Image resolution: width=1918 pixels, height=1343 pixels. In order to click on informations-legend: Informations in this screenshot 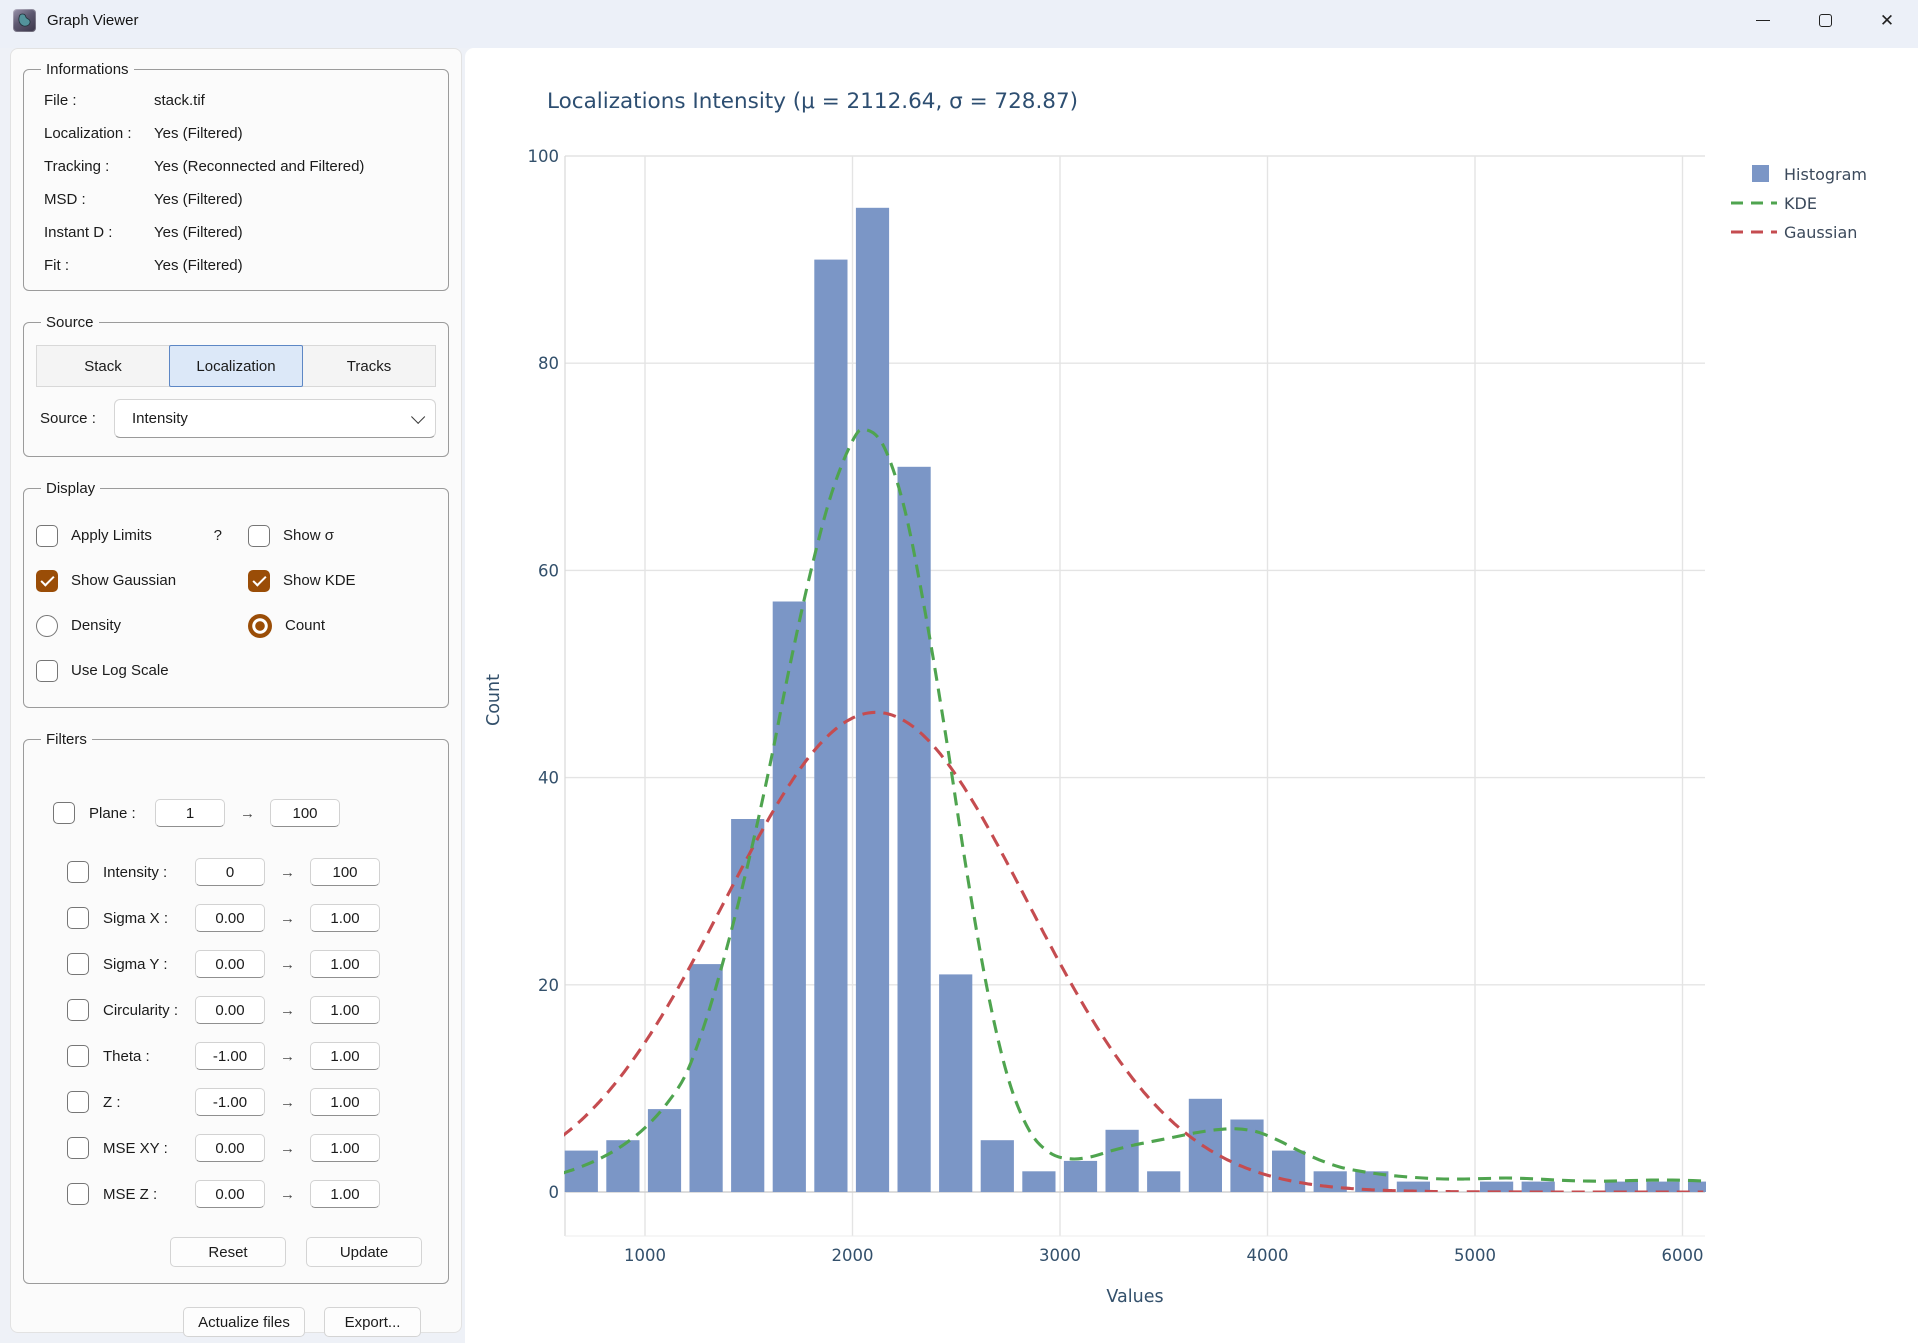, I will do `click(87, 69)`.